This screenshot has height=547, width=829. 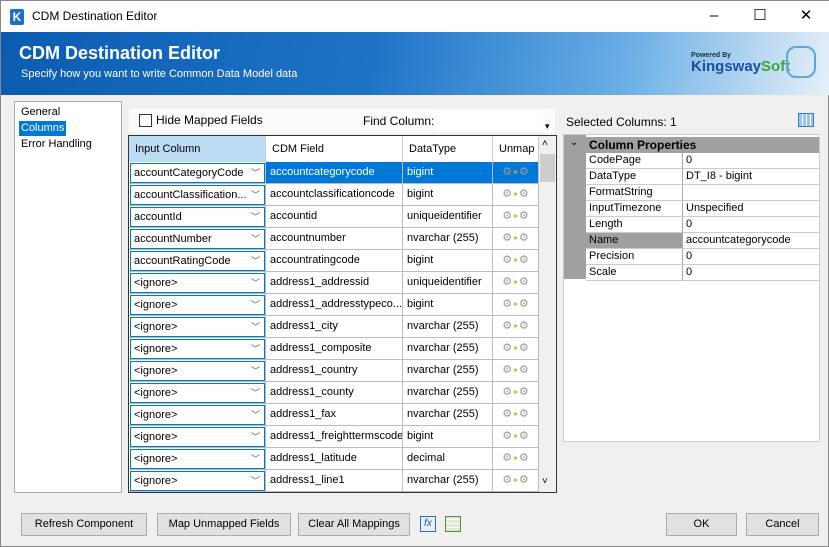 What do you see at coordinates (56, 144) in the screenshot?
I see `nav-item-error-handling: Error Handling` at bounding box center [56, 144].